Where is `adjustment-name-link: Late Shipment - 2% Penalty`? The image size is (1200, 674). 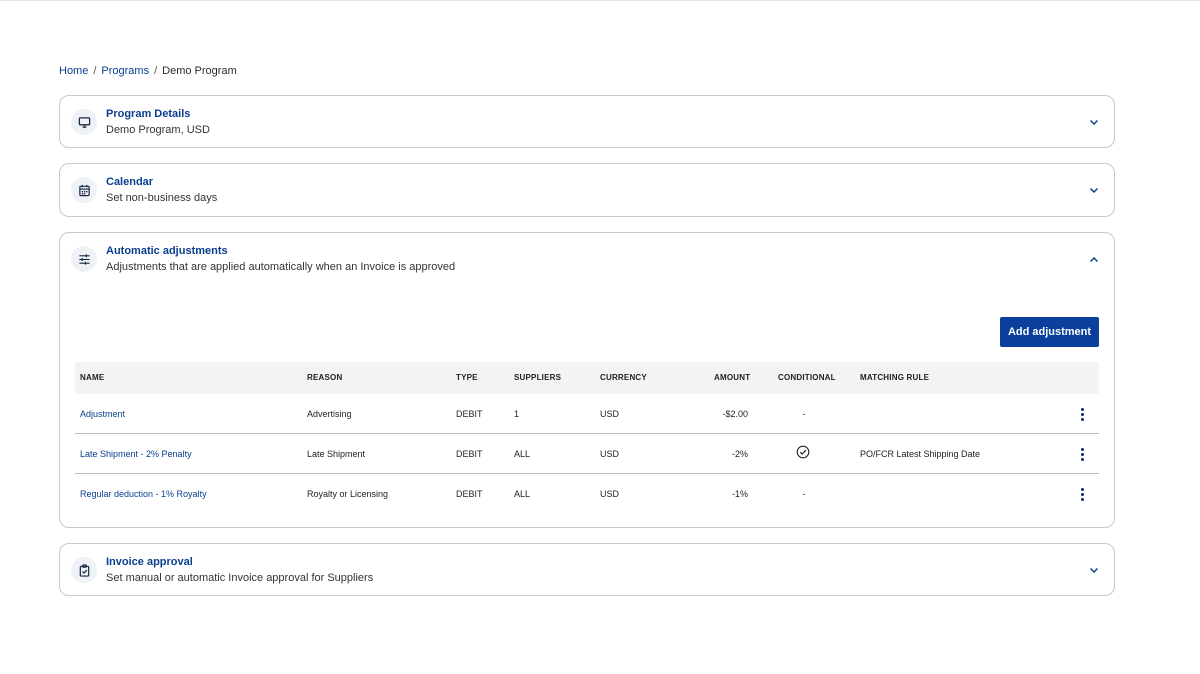 adjustment-name-link: Late Shipment - 2% Penalty is located at coordinates (136, 454).